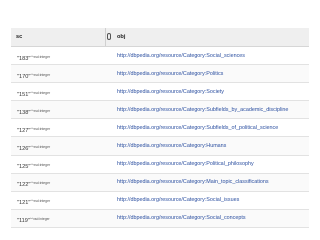  Describe the element at coordinates (24, 76) in the screenshot. I see `sc-literal: "170"` at that location.